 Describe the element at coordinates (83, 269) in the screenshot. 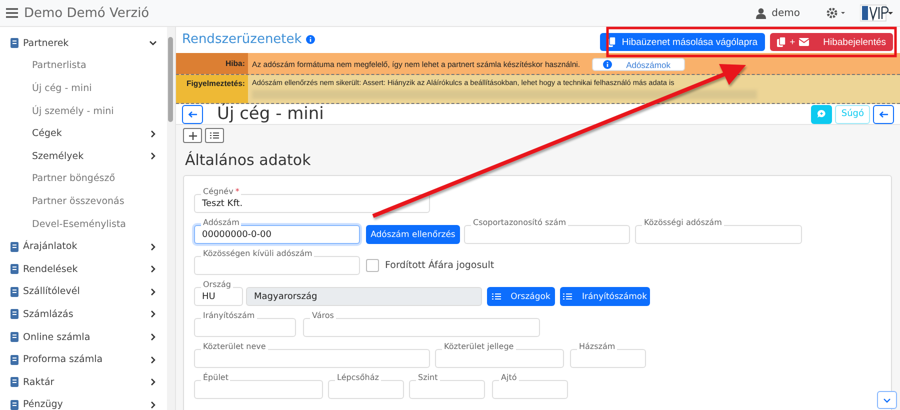

I see `sidebar-item: Rendelések` at that location.